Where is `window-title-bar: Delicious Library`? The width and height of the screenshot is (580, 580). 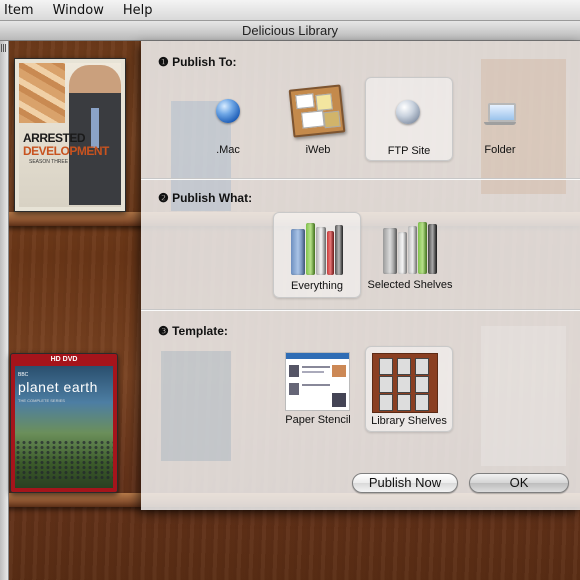 window-title-bar: Delicious Library is located at coordinates (290, 31).